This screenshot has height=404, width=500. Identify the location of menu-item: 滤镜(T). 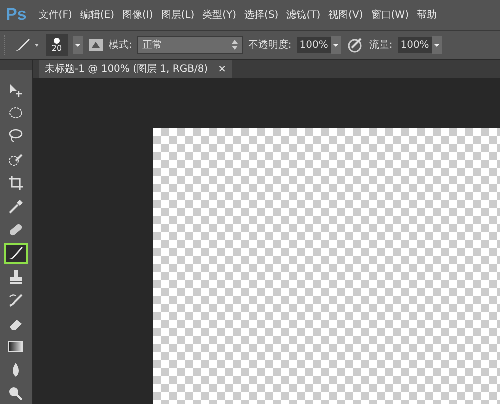
(303, 15).